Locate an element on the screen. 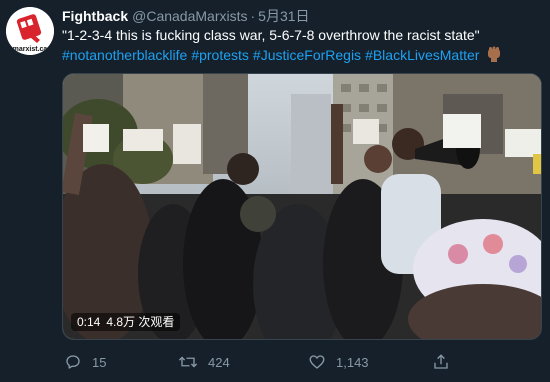  hashtag-link: #notanotherblacklife is located at coordinates (124, 55).